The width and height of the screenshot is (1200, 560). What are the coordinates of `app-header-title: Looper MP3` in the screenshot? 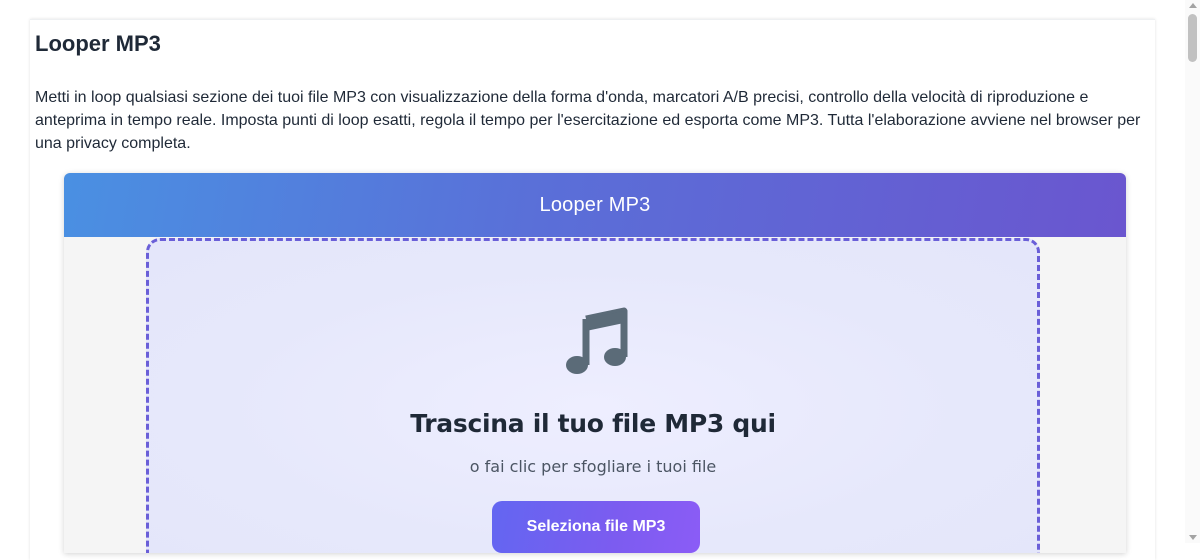 It's located at (595, 204).